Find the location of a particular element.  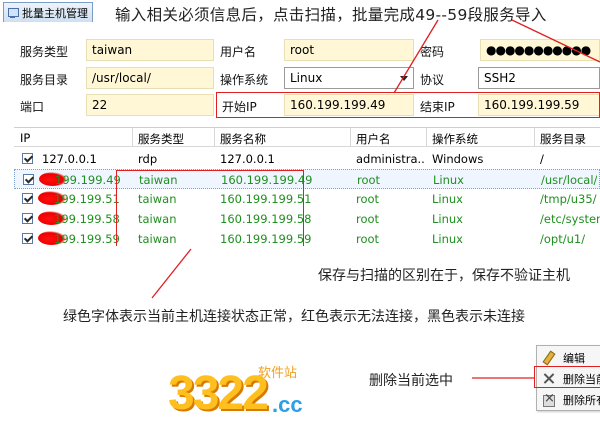

annotation-delete-selected: 删除当前选中 is located at coordinates (411, 381).